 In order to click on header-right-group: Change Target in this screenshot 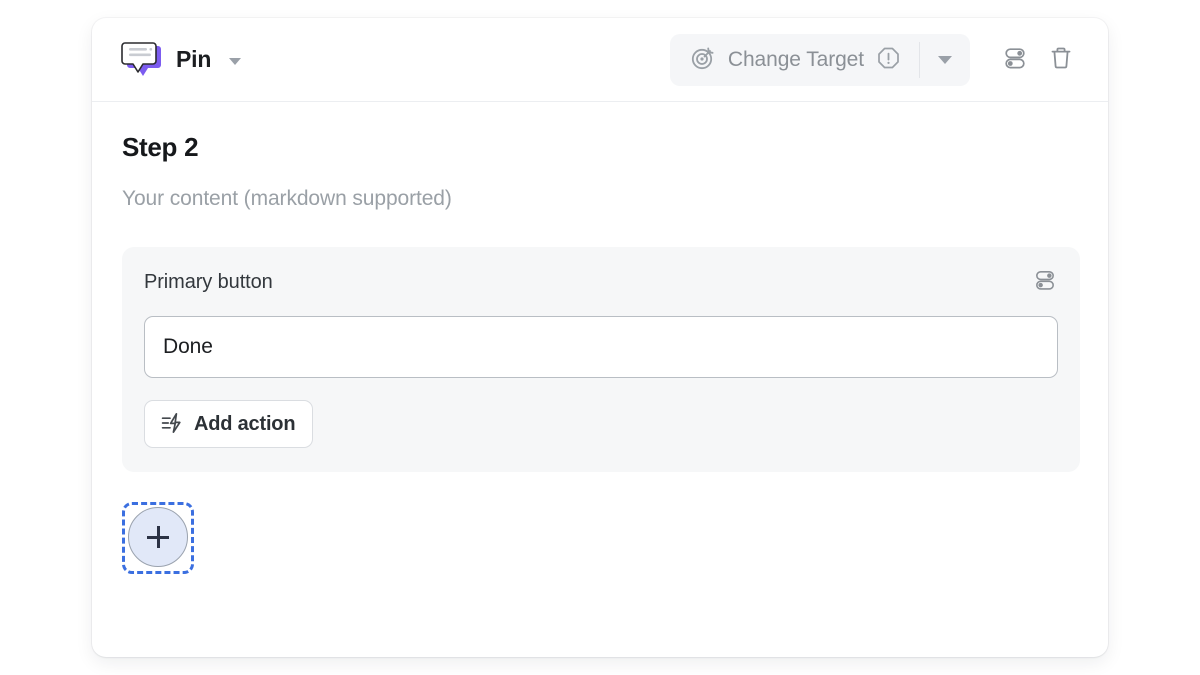, I will do `click(876, 59)`.